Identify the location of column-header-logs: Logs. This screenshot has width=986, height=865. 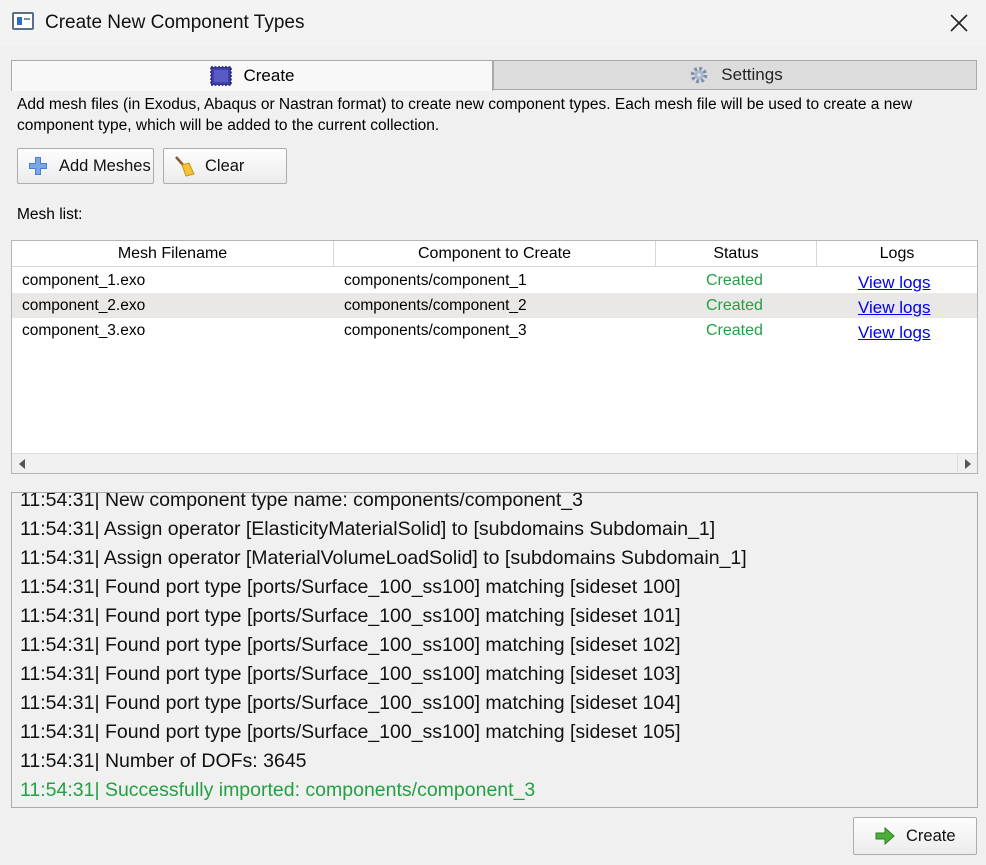
(897, 254).